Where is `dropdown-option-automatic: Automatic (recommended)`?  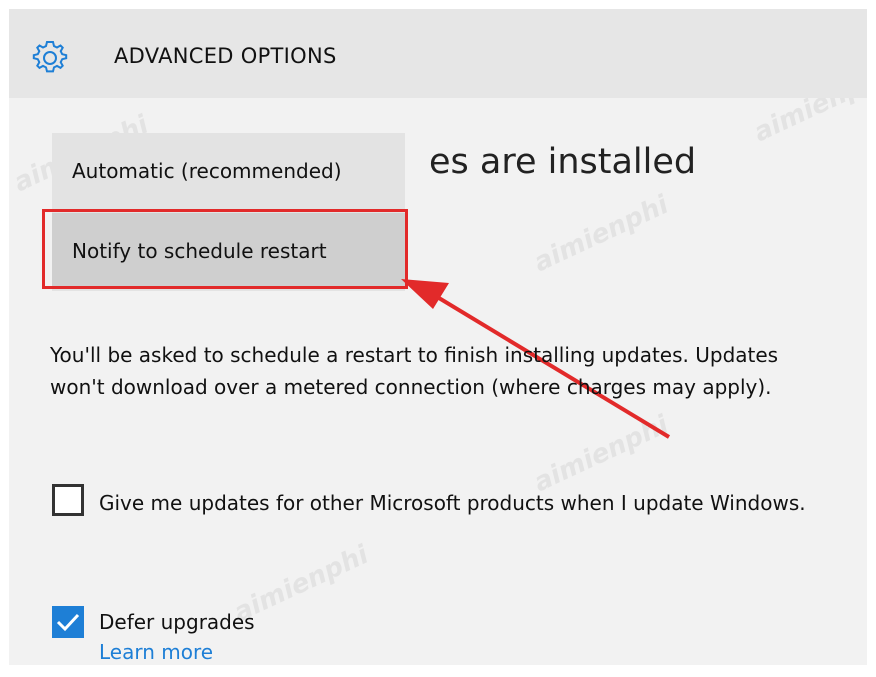
dropdown-option-automatic: Automatic (recommended) is located at coordinates (228, 171).